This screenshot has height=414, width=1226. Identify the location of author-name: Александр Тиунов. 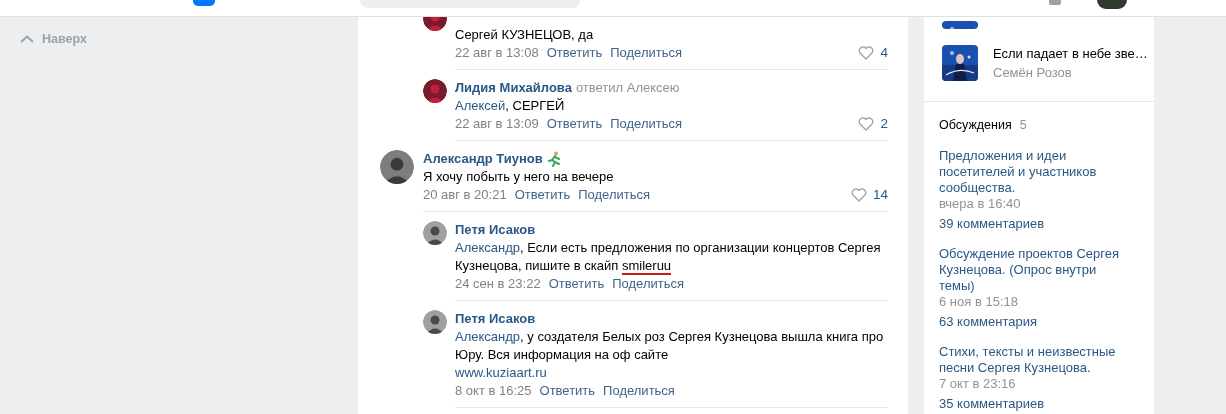
(483, 159).